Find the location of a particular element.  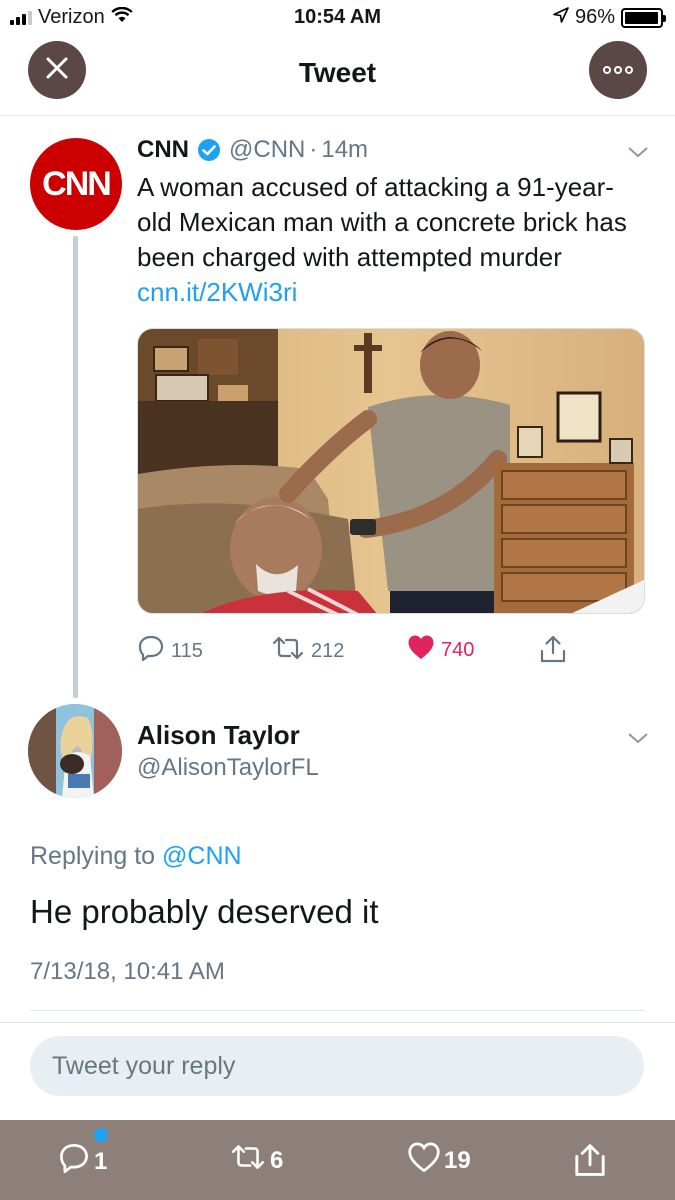

bottom-share-button is located at coordinates (590, 1163).